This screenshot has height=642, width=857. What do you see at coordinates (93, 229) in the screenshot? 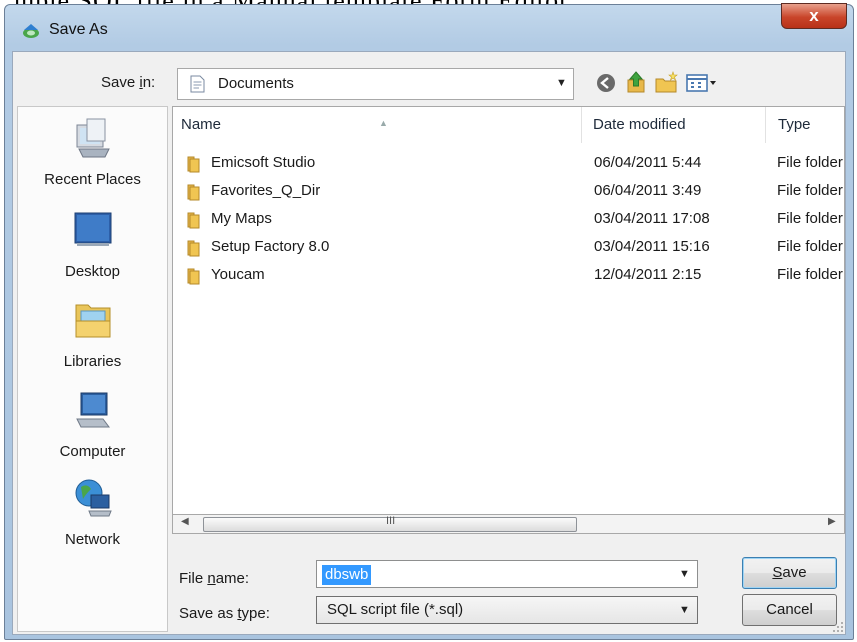
I see `desktop-icon` at bounding box center [93, 229].